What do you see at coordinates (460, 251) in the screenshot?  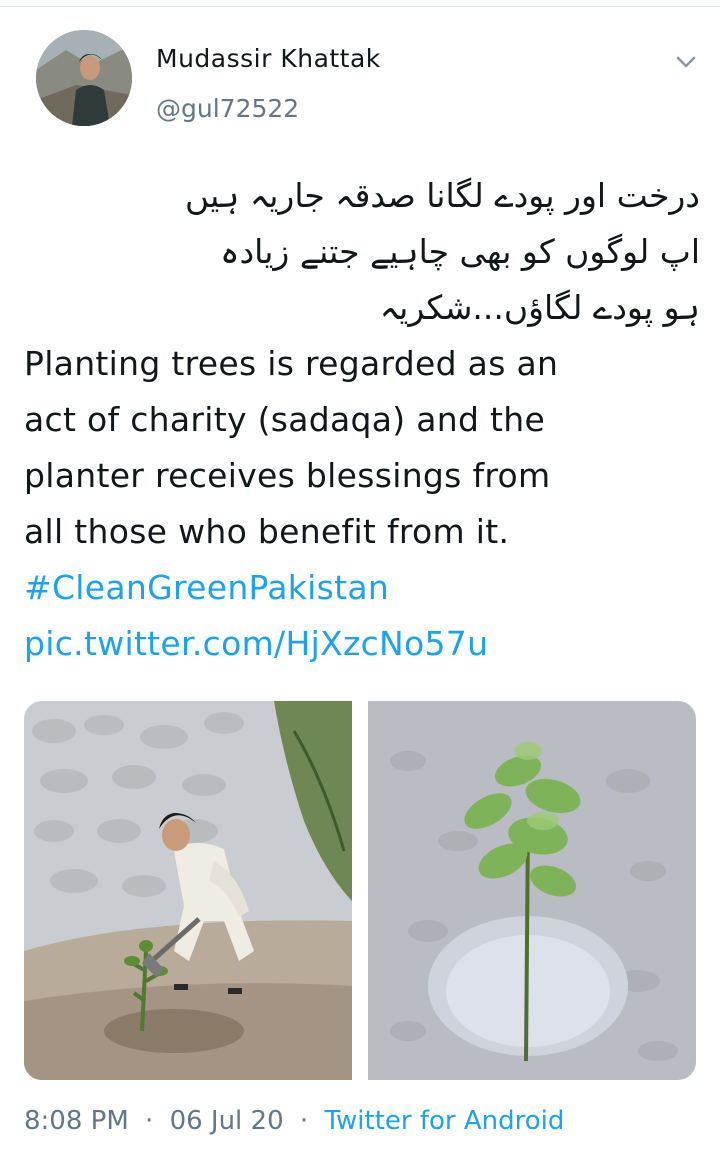 I see `urdu-line: اپ لوگوں کو بھی چاہیے جتنے زیادہ` at bounding box center [460, 251].